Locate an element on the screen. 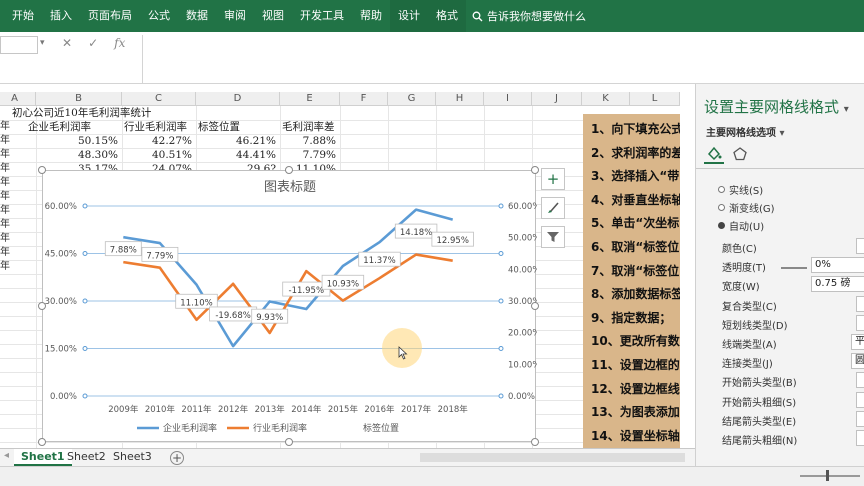 The width and height of the screenshot is (864, 486). y2-tick-label: 20.00% is located at coordinates (522, 334).